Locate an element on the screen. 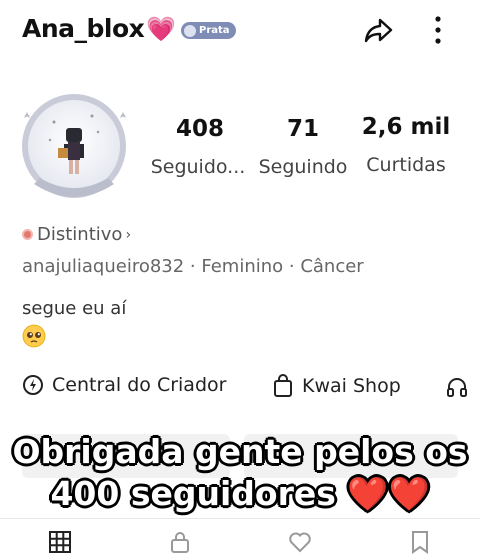  caption-line-1: Obrigada gente pelos os is located at coordinates (240, 451).